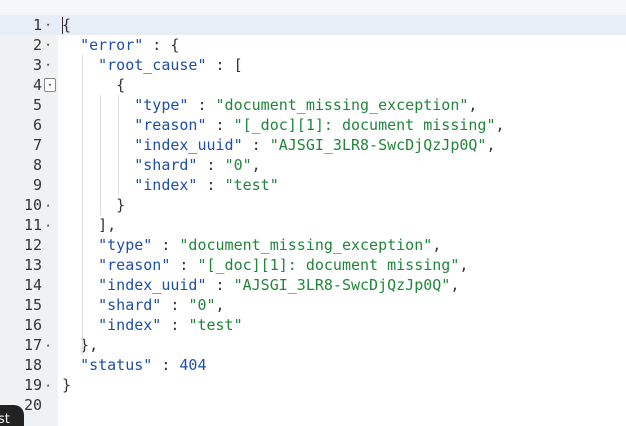  I want to click on corner-tab: st, so click(12, 415).